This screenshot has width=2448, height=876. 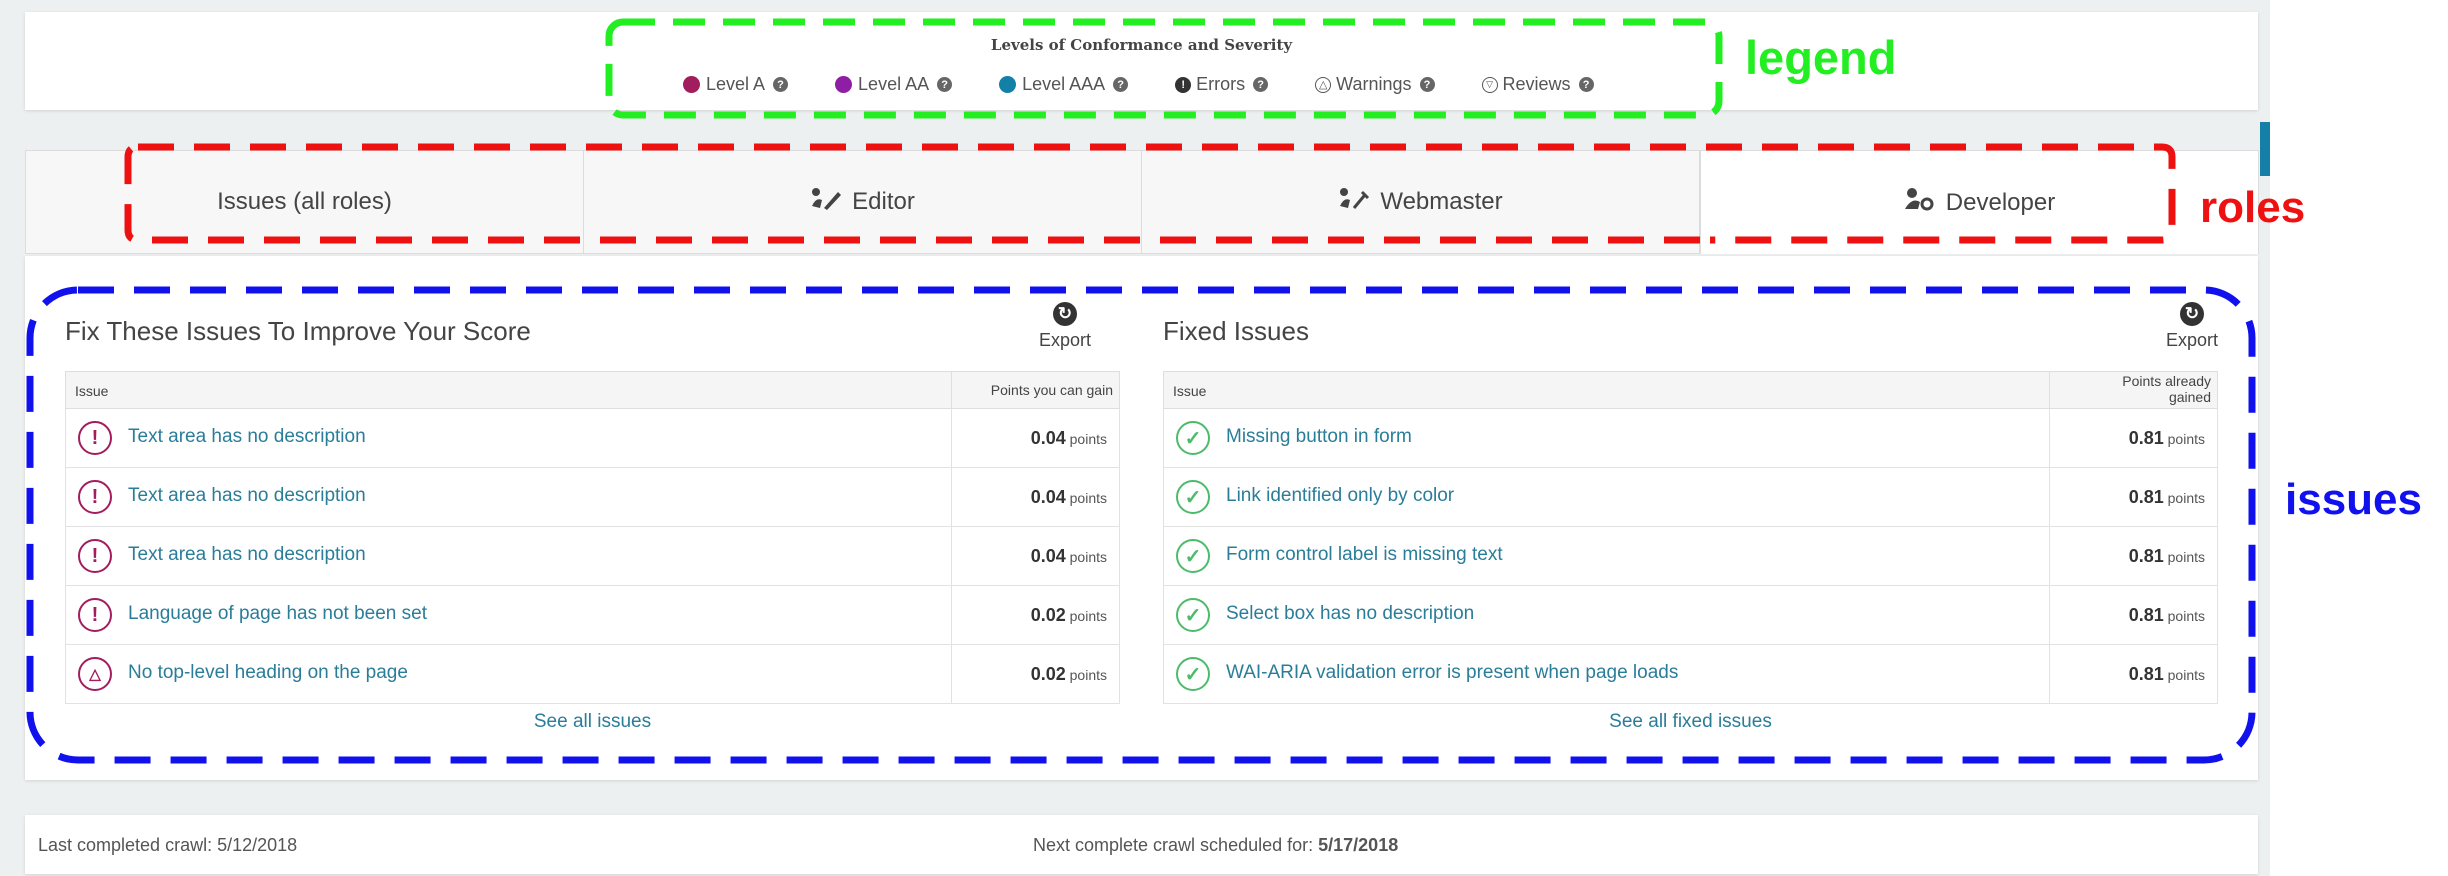 I want to click on issues-annotation-label: issues, so click(x=2353, y=500).